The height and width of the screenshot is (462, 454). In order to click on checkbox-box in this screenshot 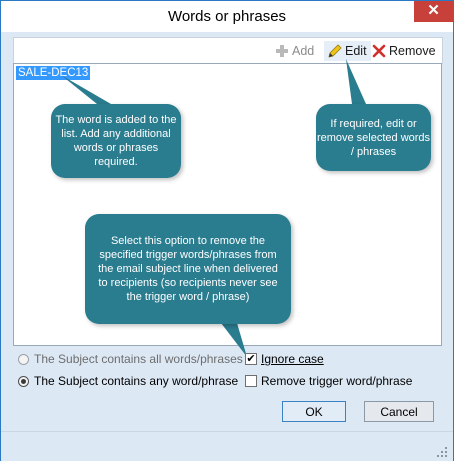, I will do `click(251, 381)`.